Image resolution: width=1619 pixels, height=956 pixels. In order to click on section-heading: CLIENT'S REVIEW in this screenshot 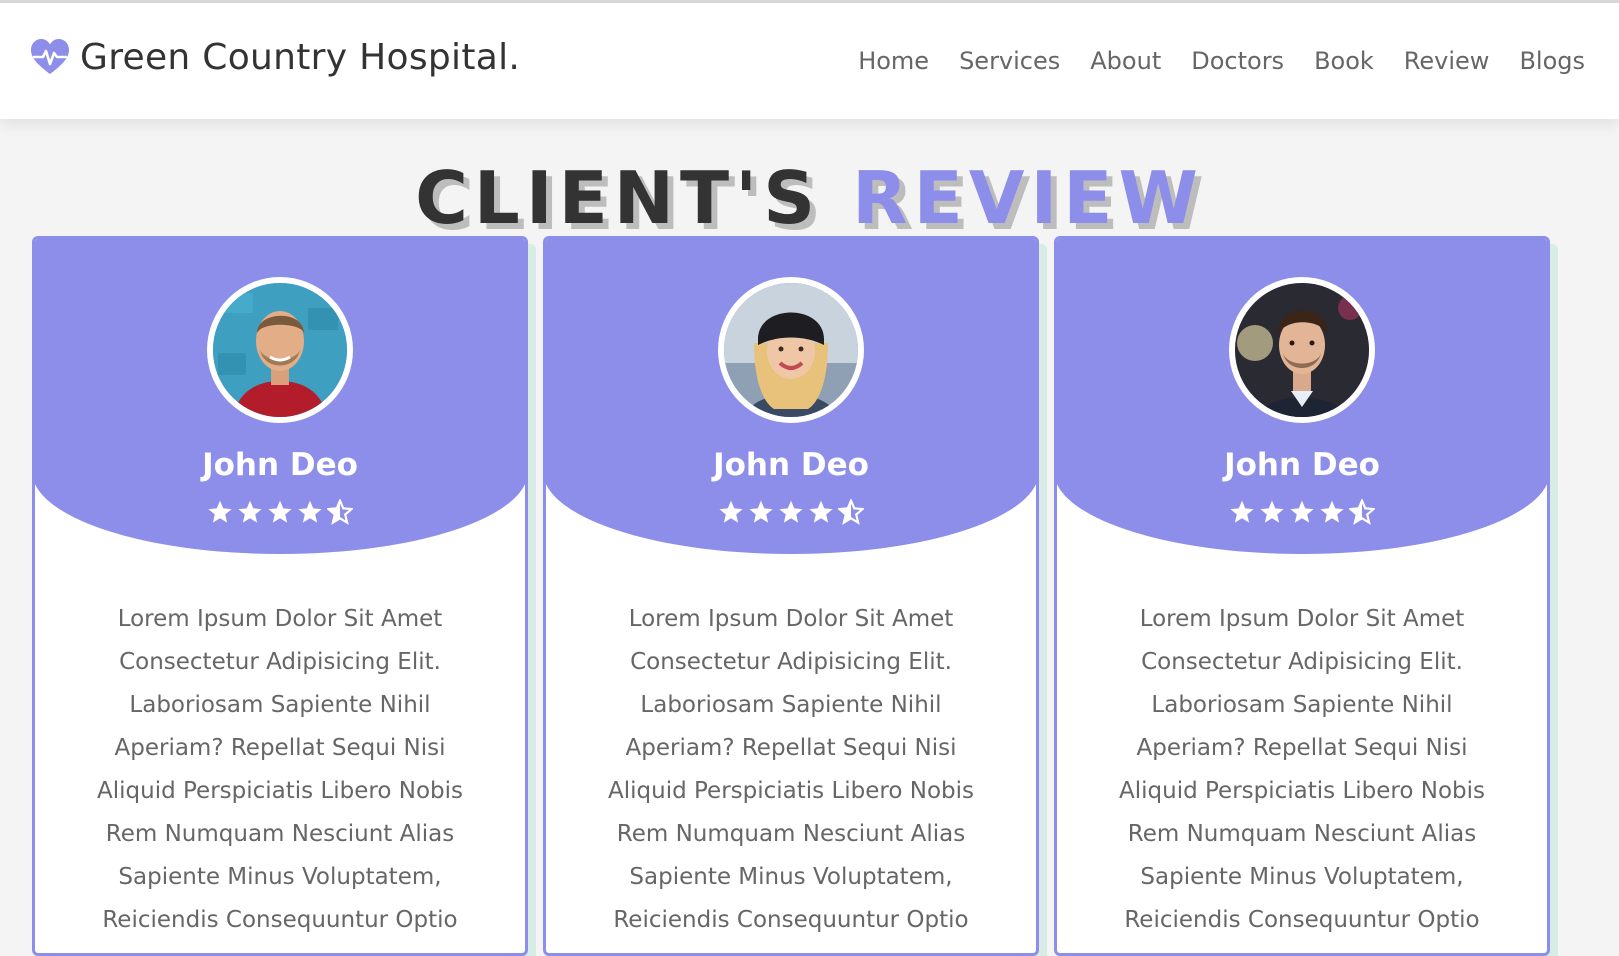, I will do `click(809, 198)`.